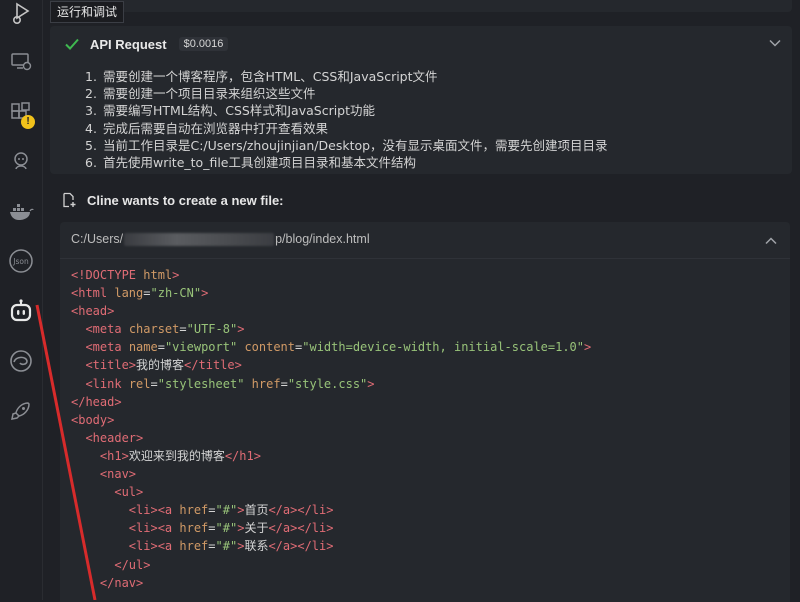  What do you see at coordinates (21, 161) in the screenshot?
I see `github-icon` at bounding box center [21, 161].